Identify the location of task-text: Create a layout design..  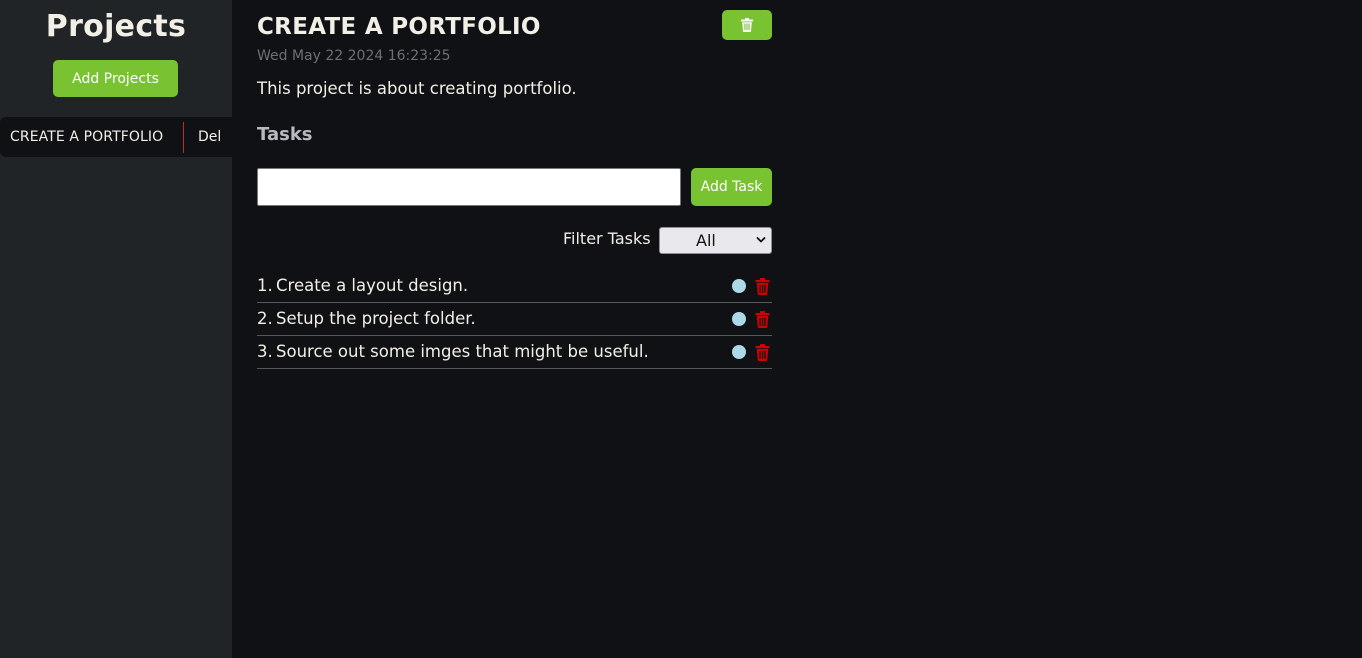
(372, 285).